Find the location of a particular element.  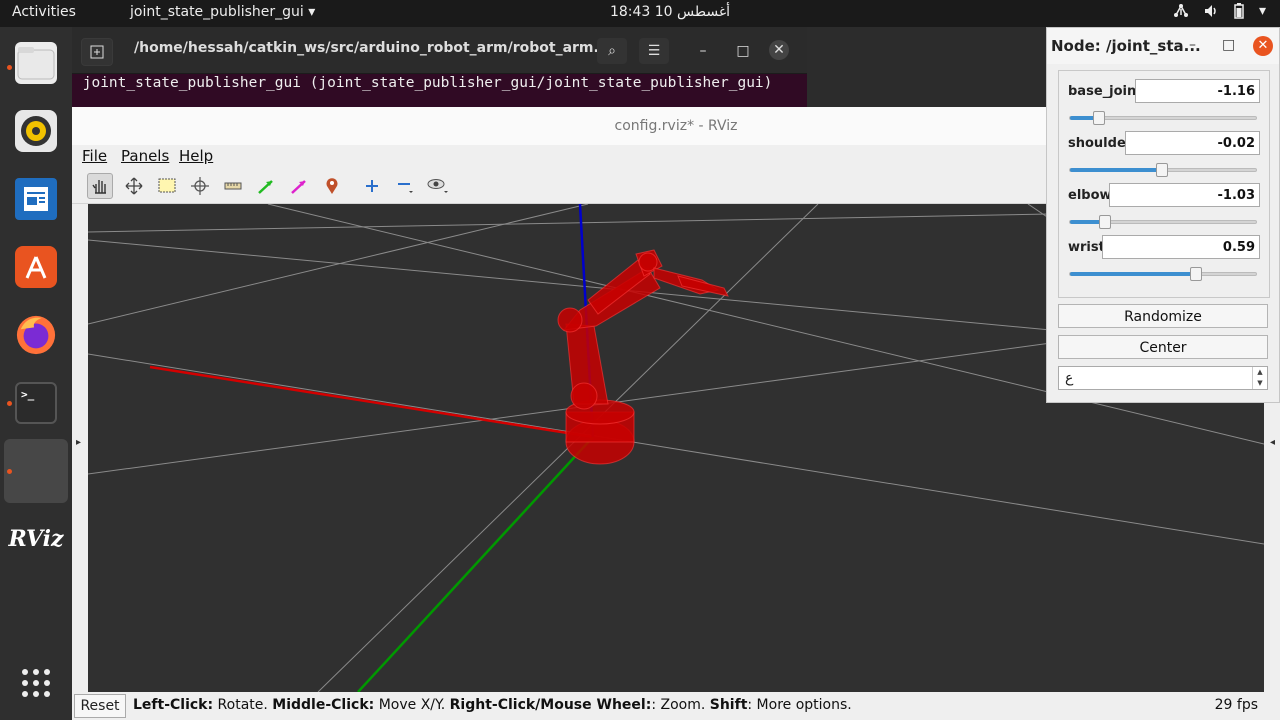

arrow-up-icon: ▲ is located at coordinates (1260, 372).